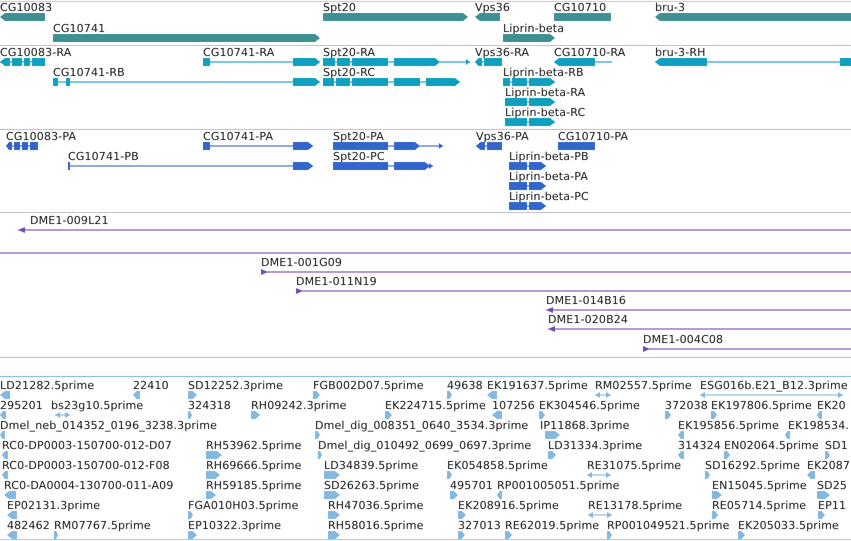 This screenshot has width=851, height=541. What do you see at coordinates (243, 506) in the screenshot?
I see `est-label: FGA010H03.5prime` at bounding box center [243, 506].